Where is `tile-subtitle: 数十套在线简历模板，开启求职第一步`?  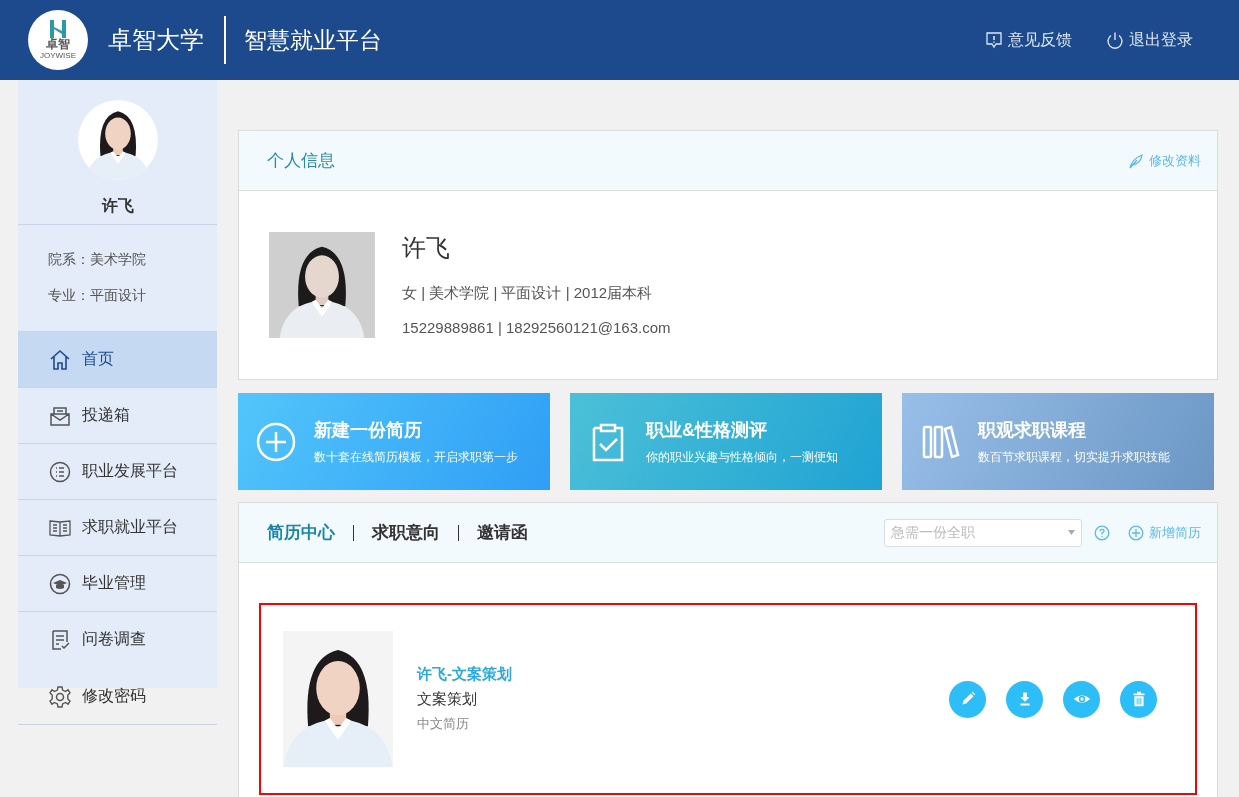
tile-subtitle: 数十套在线简历模板，开启求职第一步 is located at coordinates (416, 457).